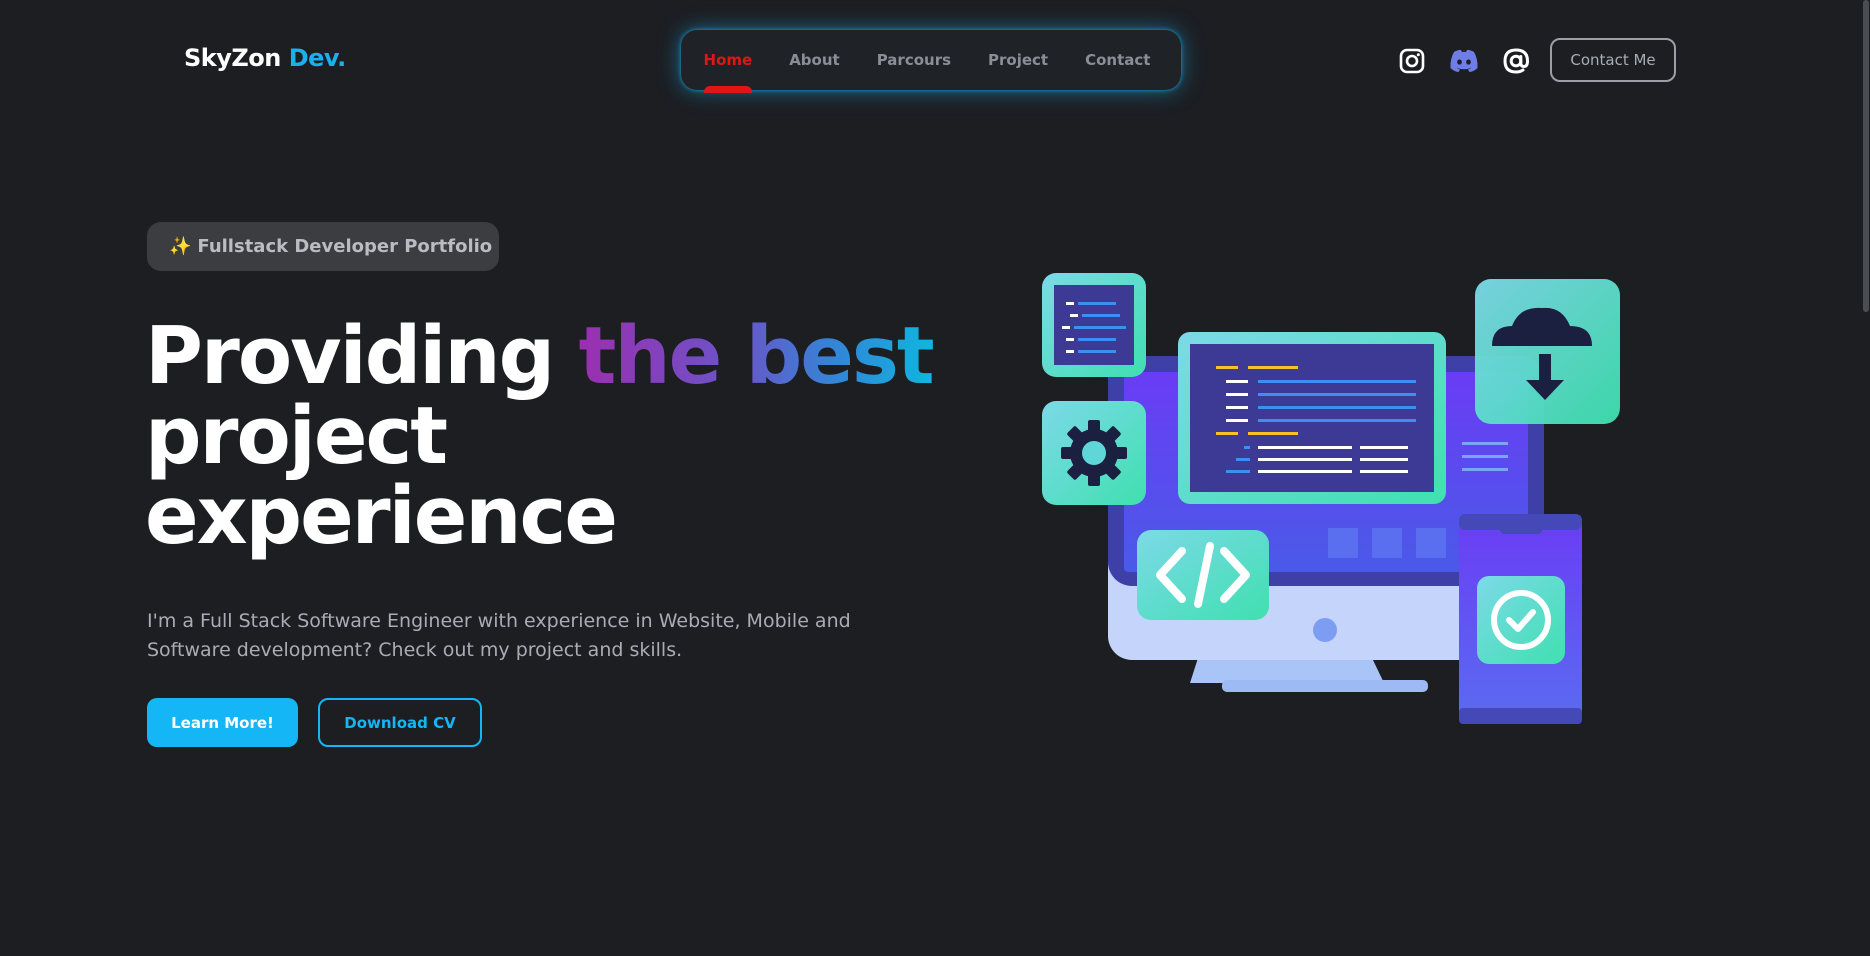 The width and height of the screenshot is (1870, 956). I want to click on discord-icon, so click(1464, 61).